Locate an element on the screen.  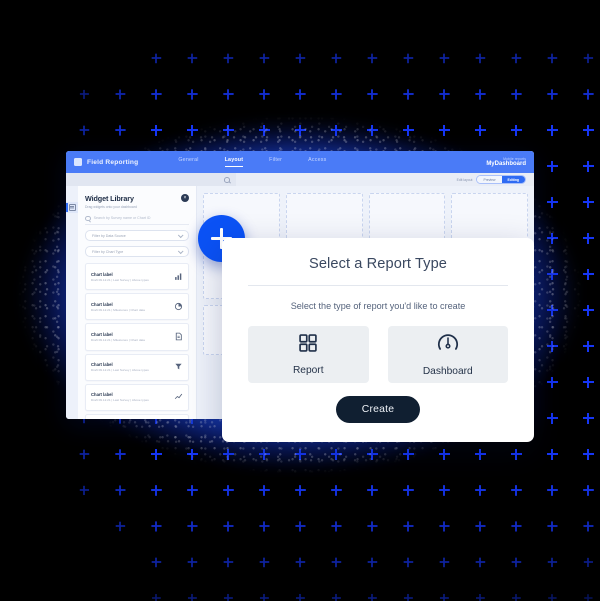
canvas-grid-row is located at coordinates (365, 218).